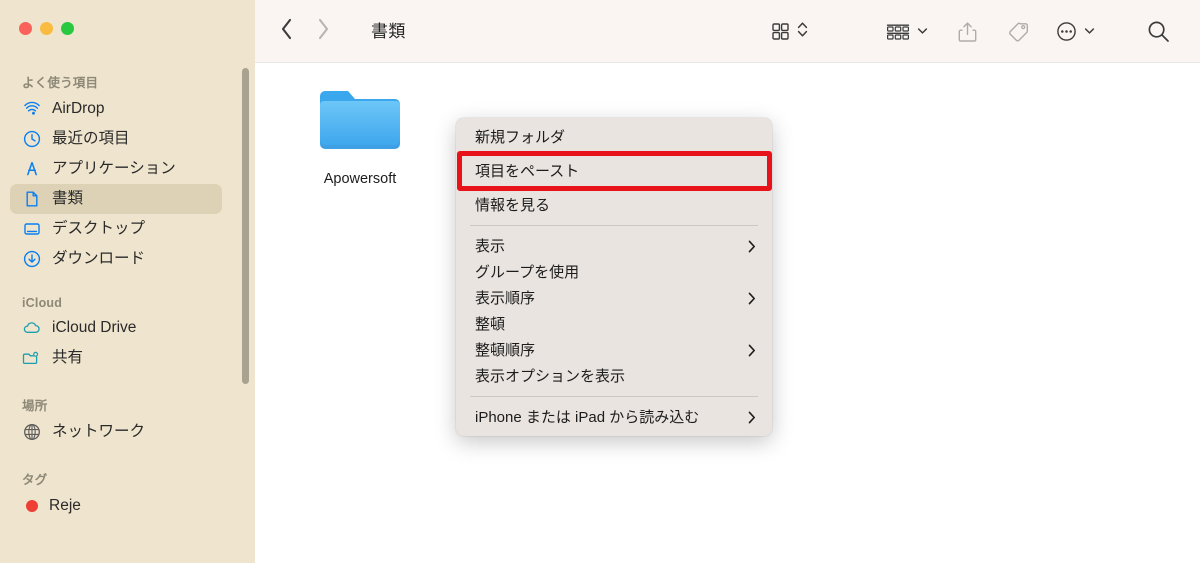 This screenshot has height=563, width=1200. I want to click on sidebar-section-favorites-header: よく使う項目, so click(60, 83).